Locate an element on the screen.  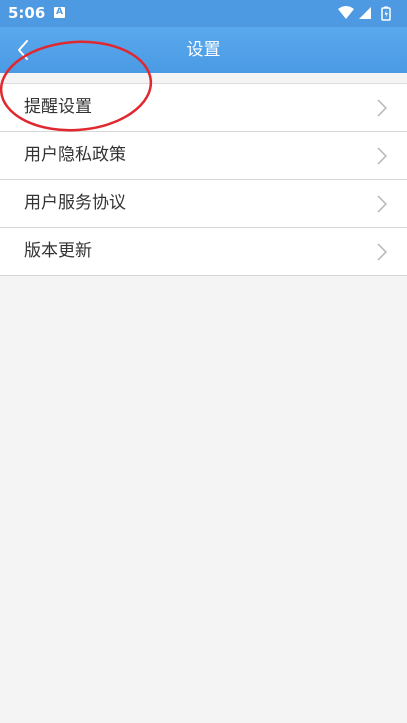
signal-icon is located at coordinates (365, 13).